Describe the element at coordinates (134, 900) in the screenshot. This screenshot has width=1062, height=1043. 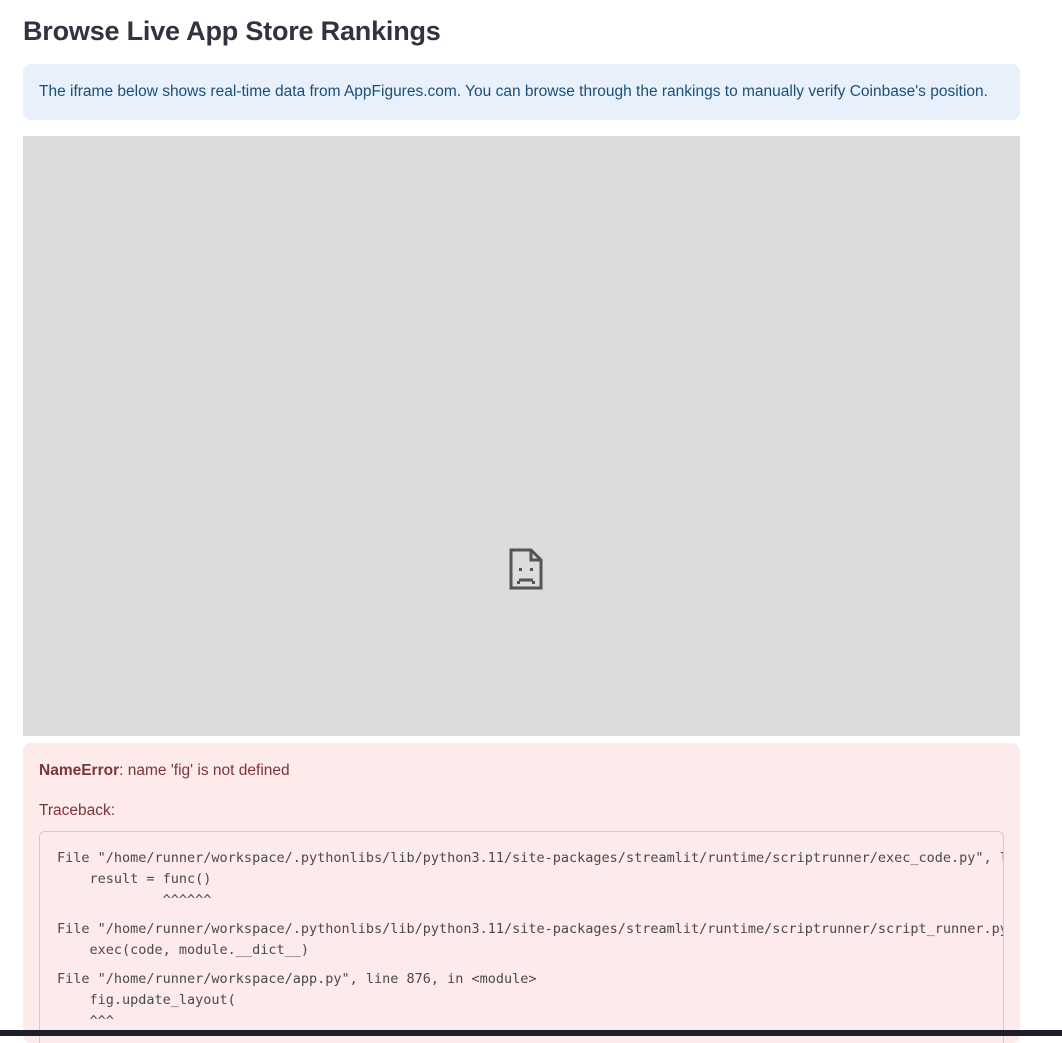
I see `frame-marker: ^^^^^^` at that location.